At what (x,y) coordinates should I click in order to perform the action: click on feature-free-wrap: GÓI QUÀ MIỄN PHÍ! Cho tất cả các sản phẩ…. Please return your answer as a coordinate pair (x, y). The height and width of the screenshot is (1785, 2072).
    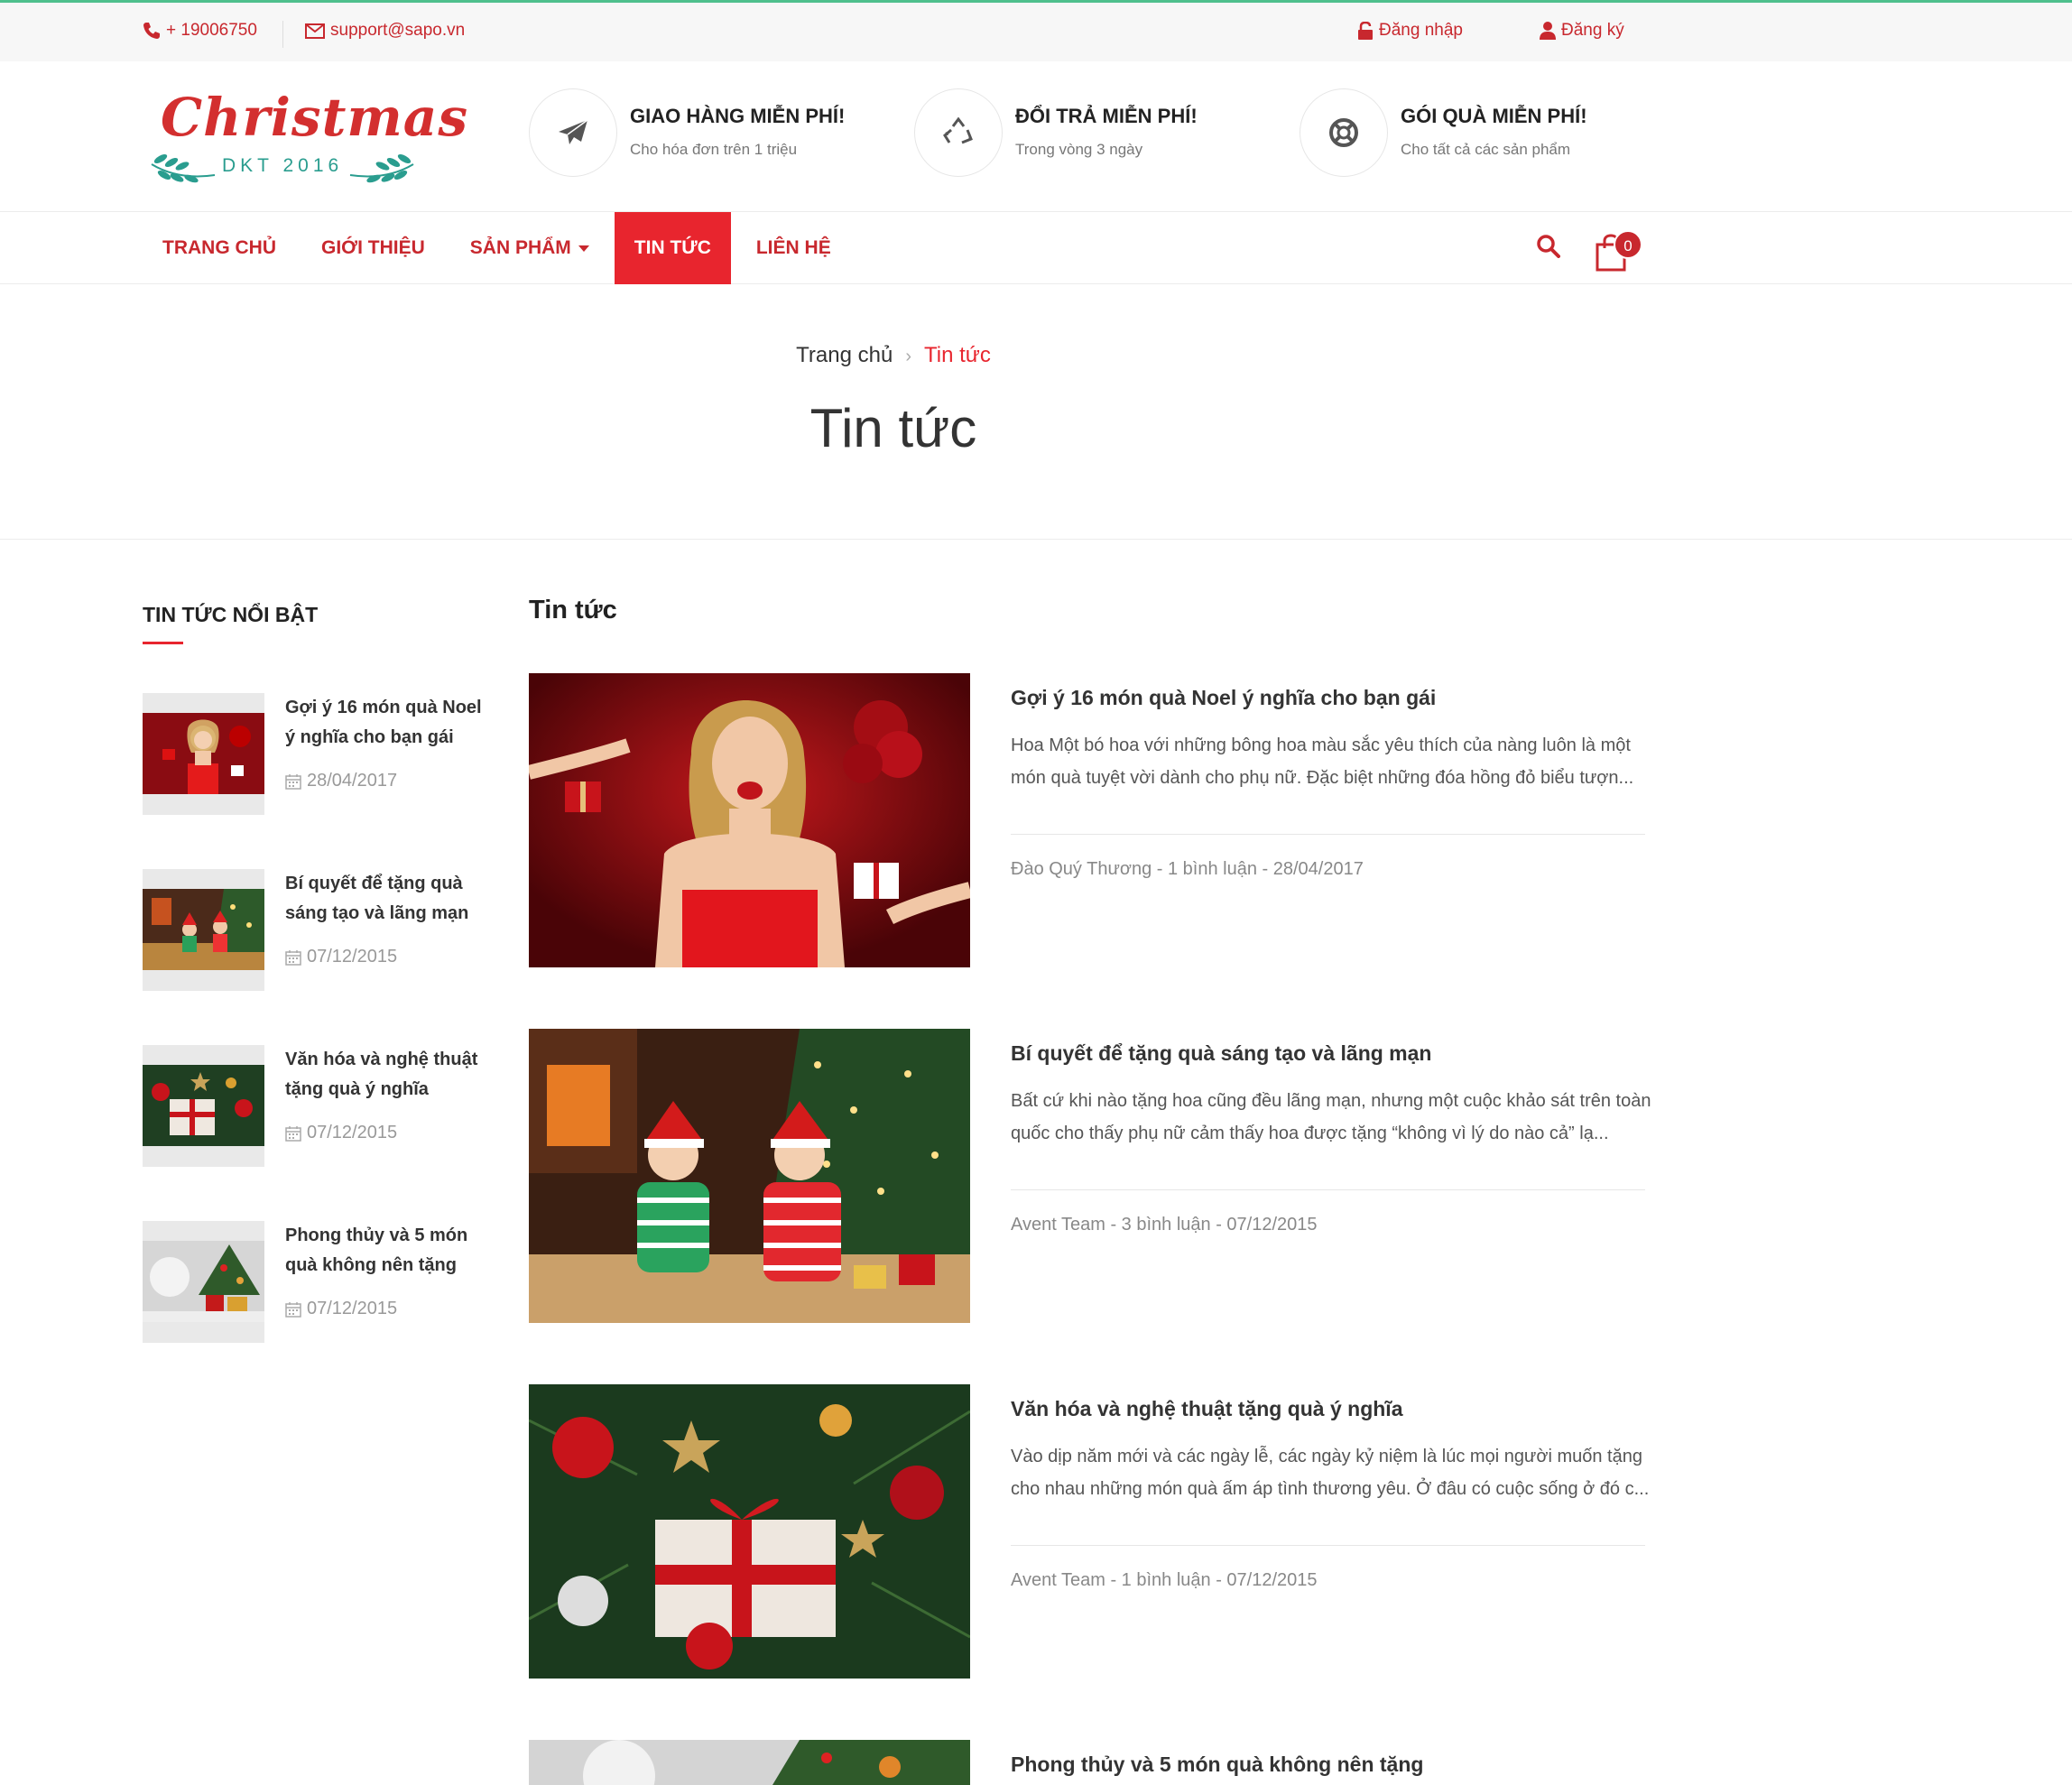
    Looking at the image, I should click on (1471, 133).